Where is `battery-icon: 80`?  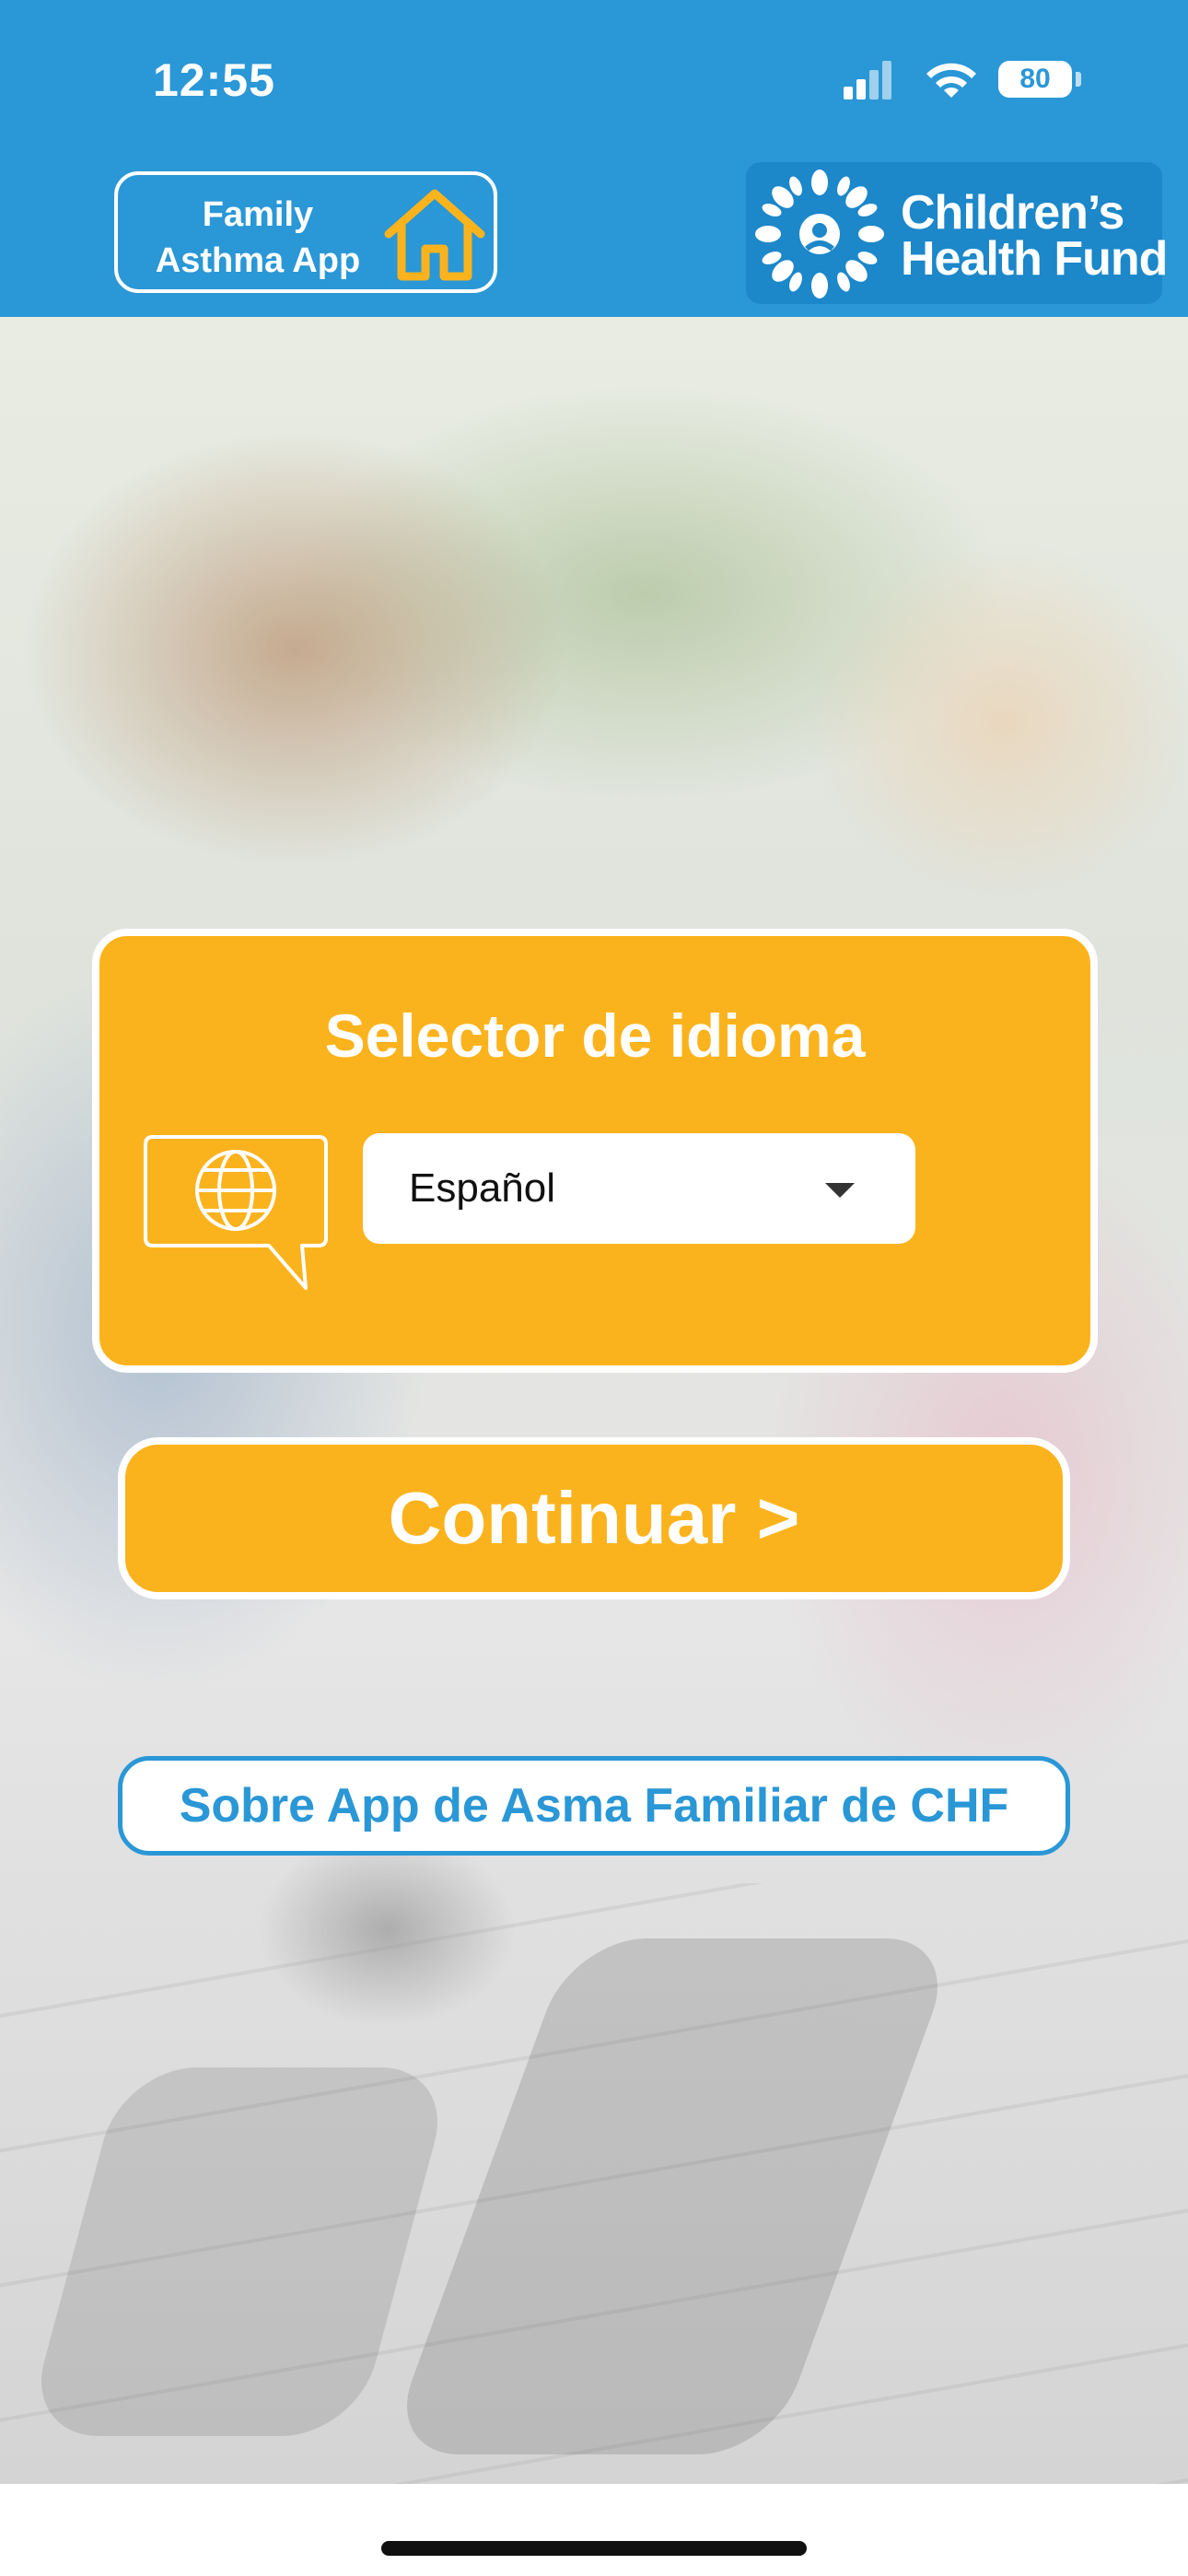
battery-icon: 80 is located at coordinates (1035, 79).